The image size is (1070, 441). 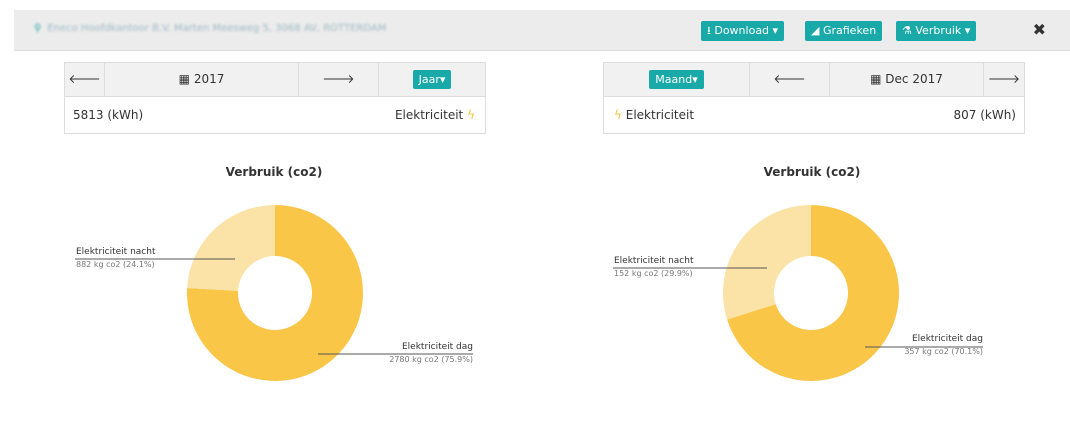 I want to click on period-type-cell: Jaar▾, so click(x=432, y=79).